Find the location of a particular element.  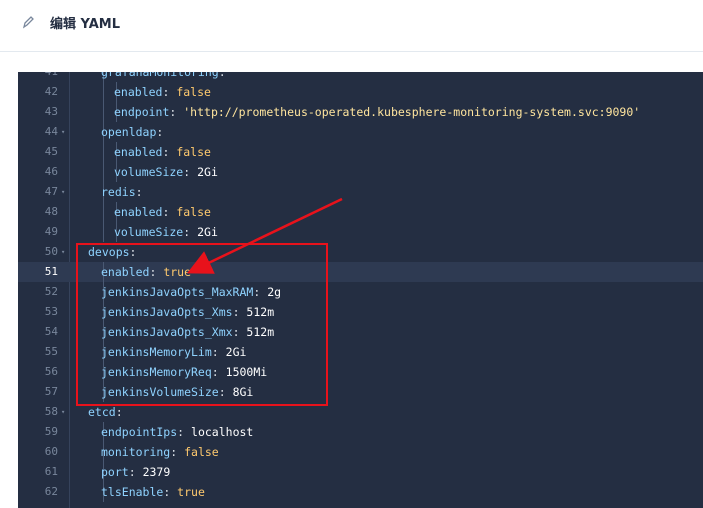

yaml-key: endpoint is located at coordinates (142, 112).